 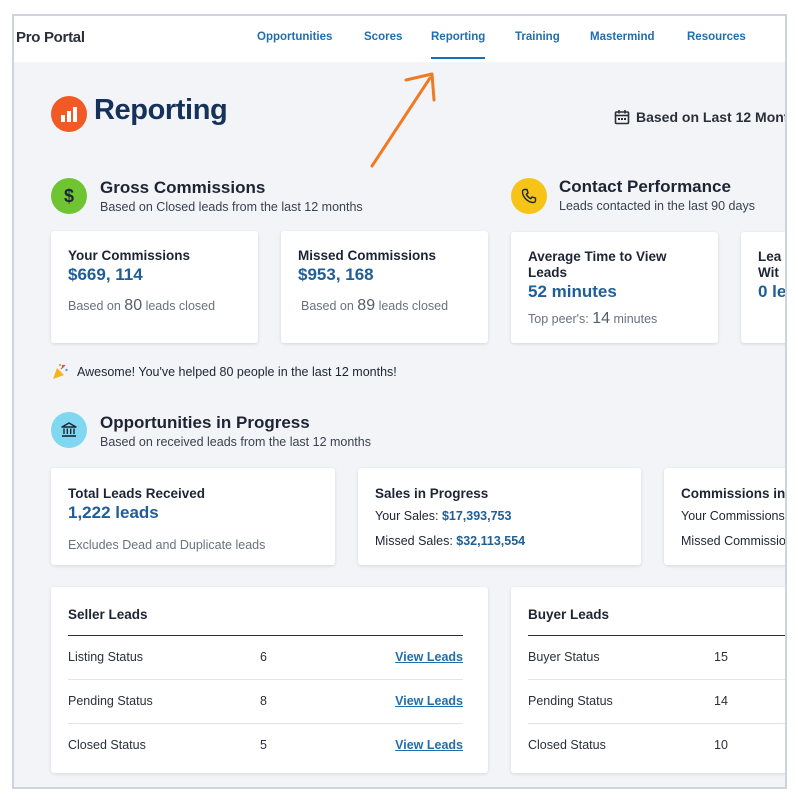 I want to click on card-title: Total Leads Received, so click(x=137, y=493).